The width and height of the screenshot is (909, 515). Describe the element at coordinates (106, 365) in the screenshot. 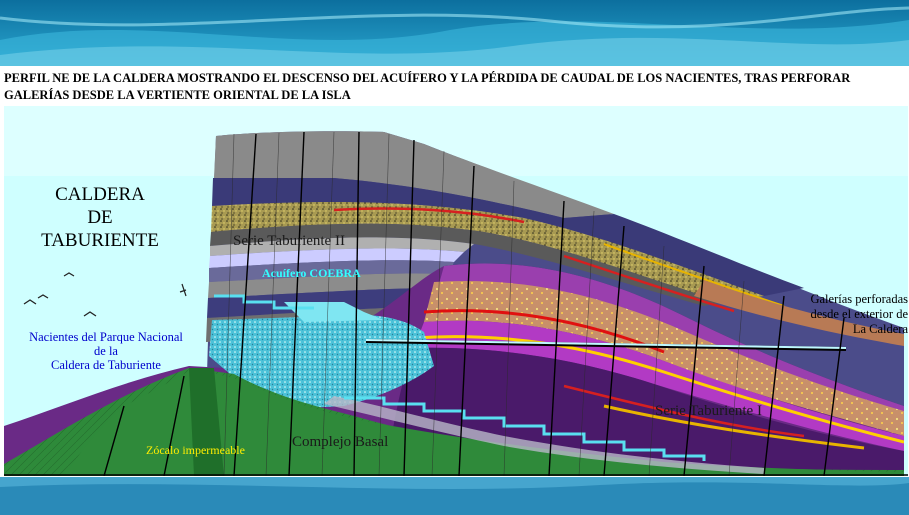

I see `nacientes-line-3: Caldera de Taburiente` at that location.